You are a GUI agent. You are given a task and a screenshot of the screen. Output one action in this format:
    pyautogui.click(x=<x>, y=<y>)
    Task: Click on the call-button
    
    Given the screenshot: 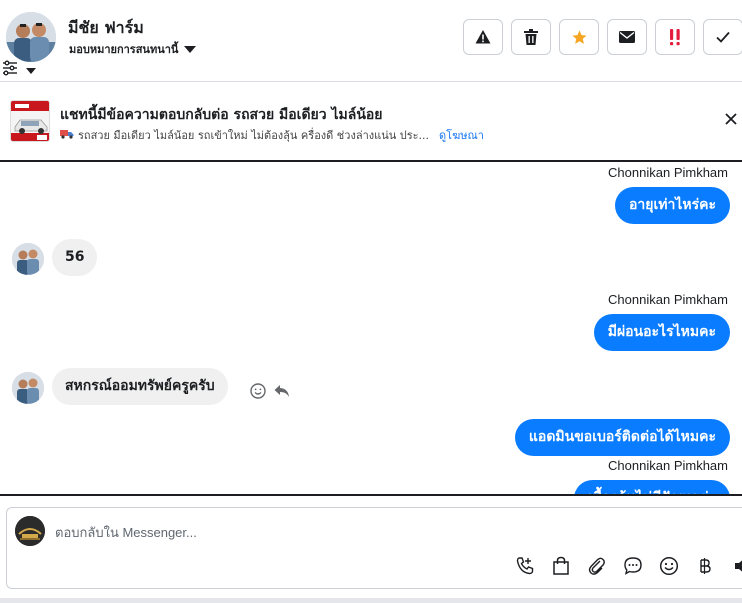 What is the action you would take?
    pyautogui.click(x=525, y=566)
    